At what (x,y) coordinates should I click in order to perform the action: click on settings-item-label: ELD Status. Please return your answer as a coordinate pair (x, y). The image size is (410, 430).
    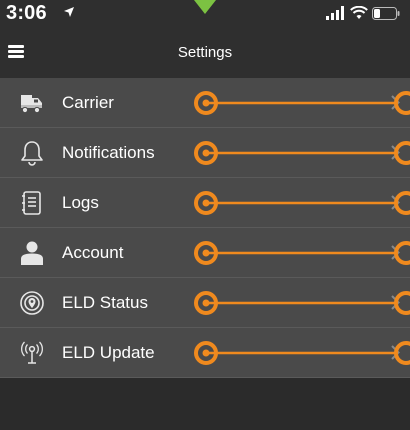
    Looking at the image, I should click on (105, 302).